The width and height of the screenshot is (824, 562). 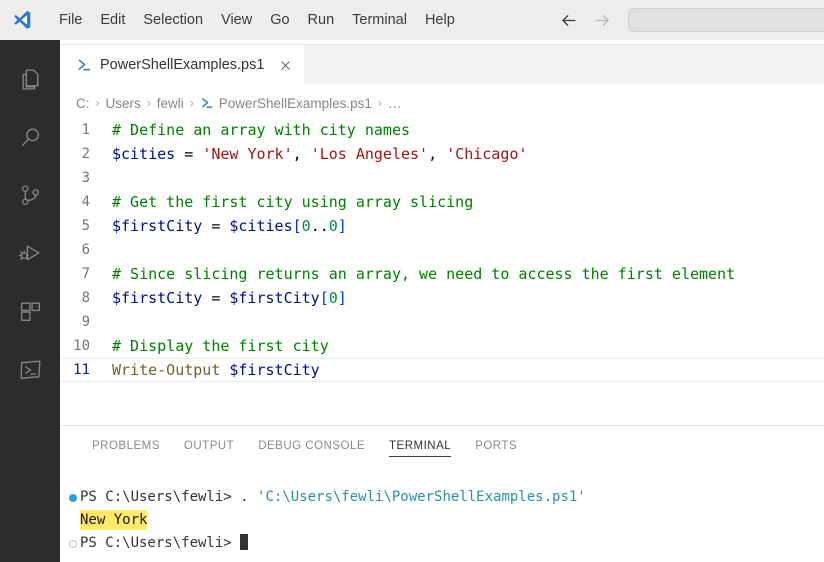 I want to click on code-line: 9, so click(x=442, y=322).